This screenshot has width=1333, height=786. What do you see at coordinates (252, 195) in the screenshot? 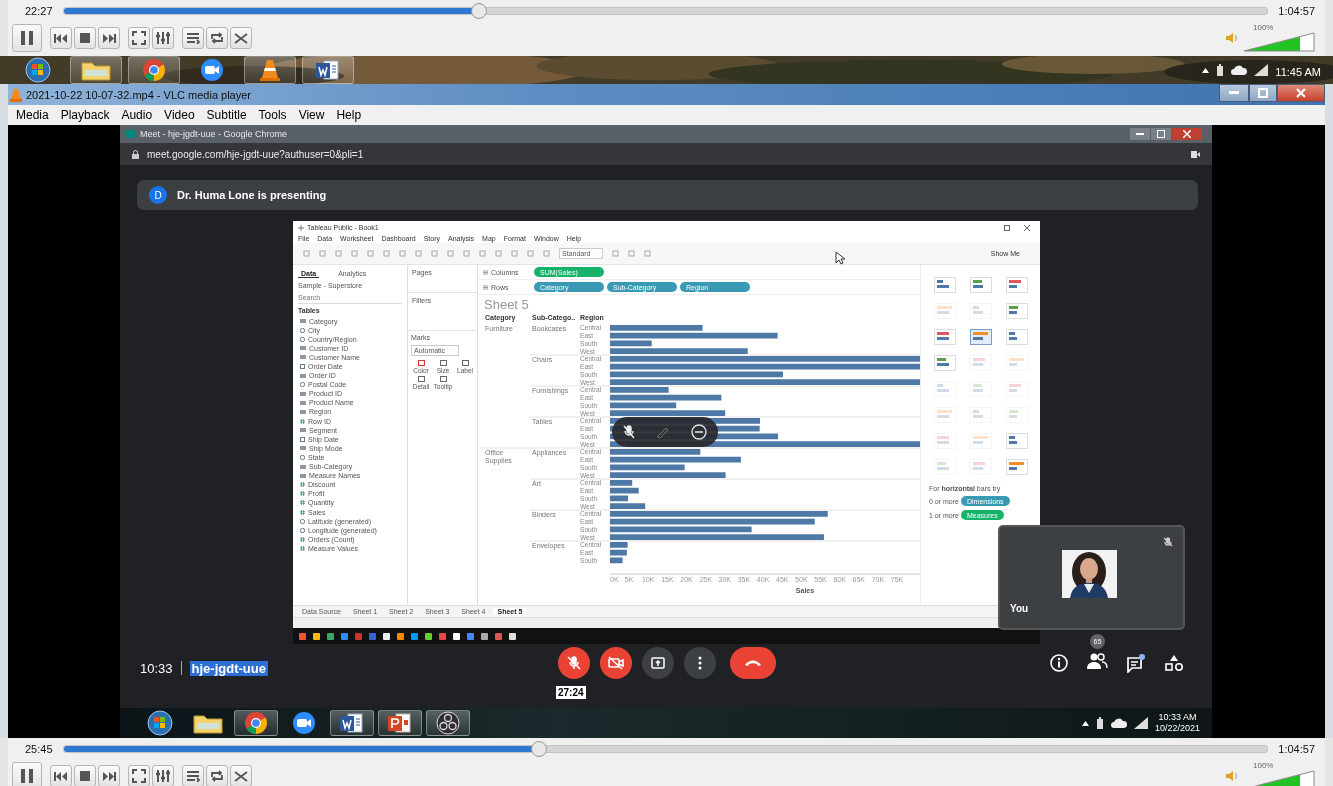
I see `presenting-text: Dr. Huma Lone is presenting` at bounding box center [252, 195].